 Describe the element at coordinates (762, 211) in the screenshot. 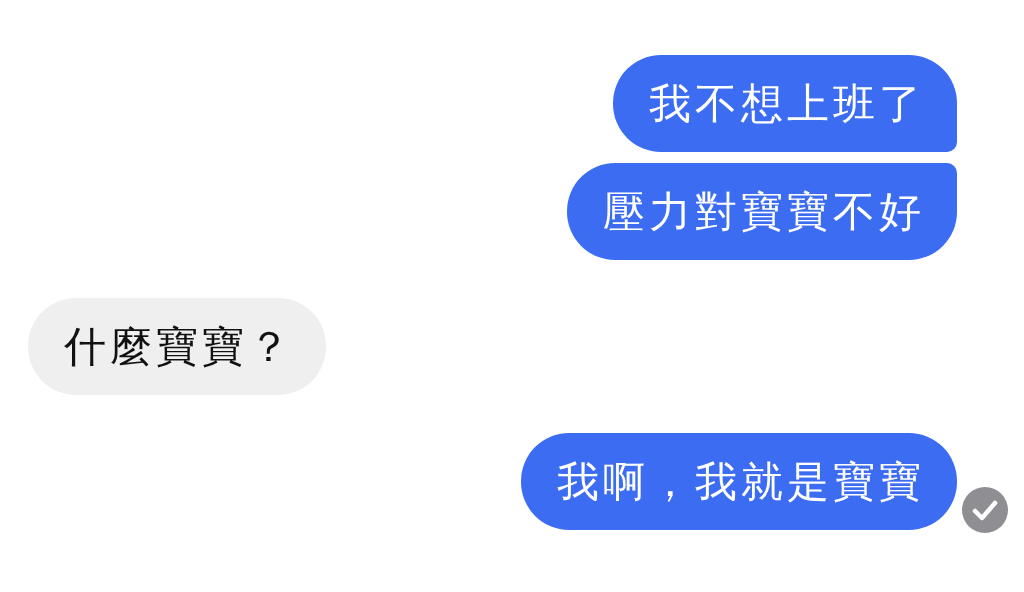

I see `message-bubble: 壓力對寶寶不好` at that location.